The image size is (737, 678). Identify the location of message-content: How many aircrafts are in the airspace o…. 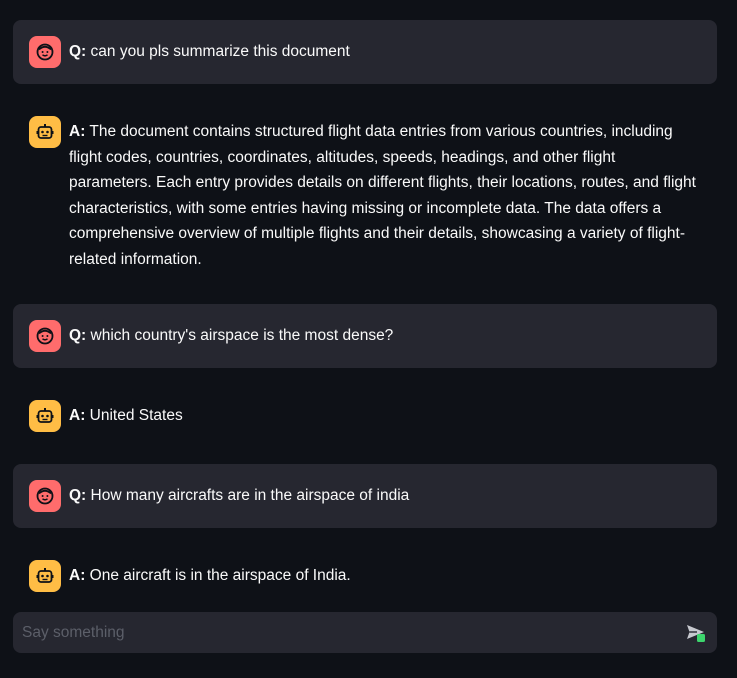
(250, 495).